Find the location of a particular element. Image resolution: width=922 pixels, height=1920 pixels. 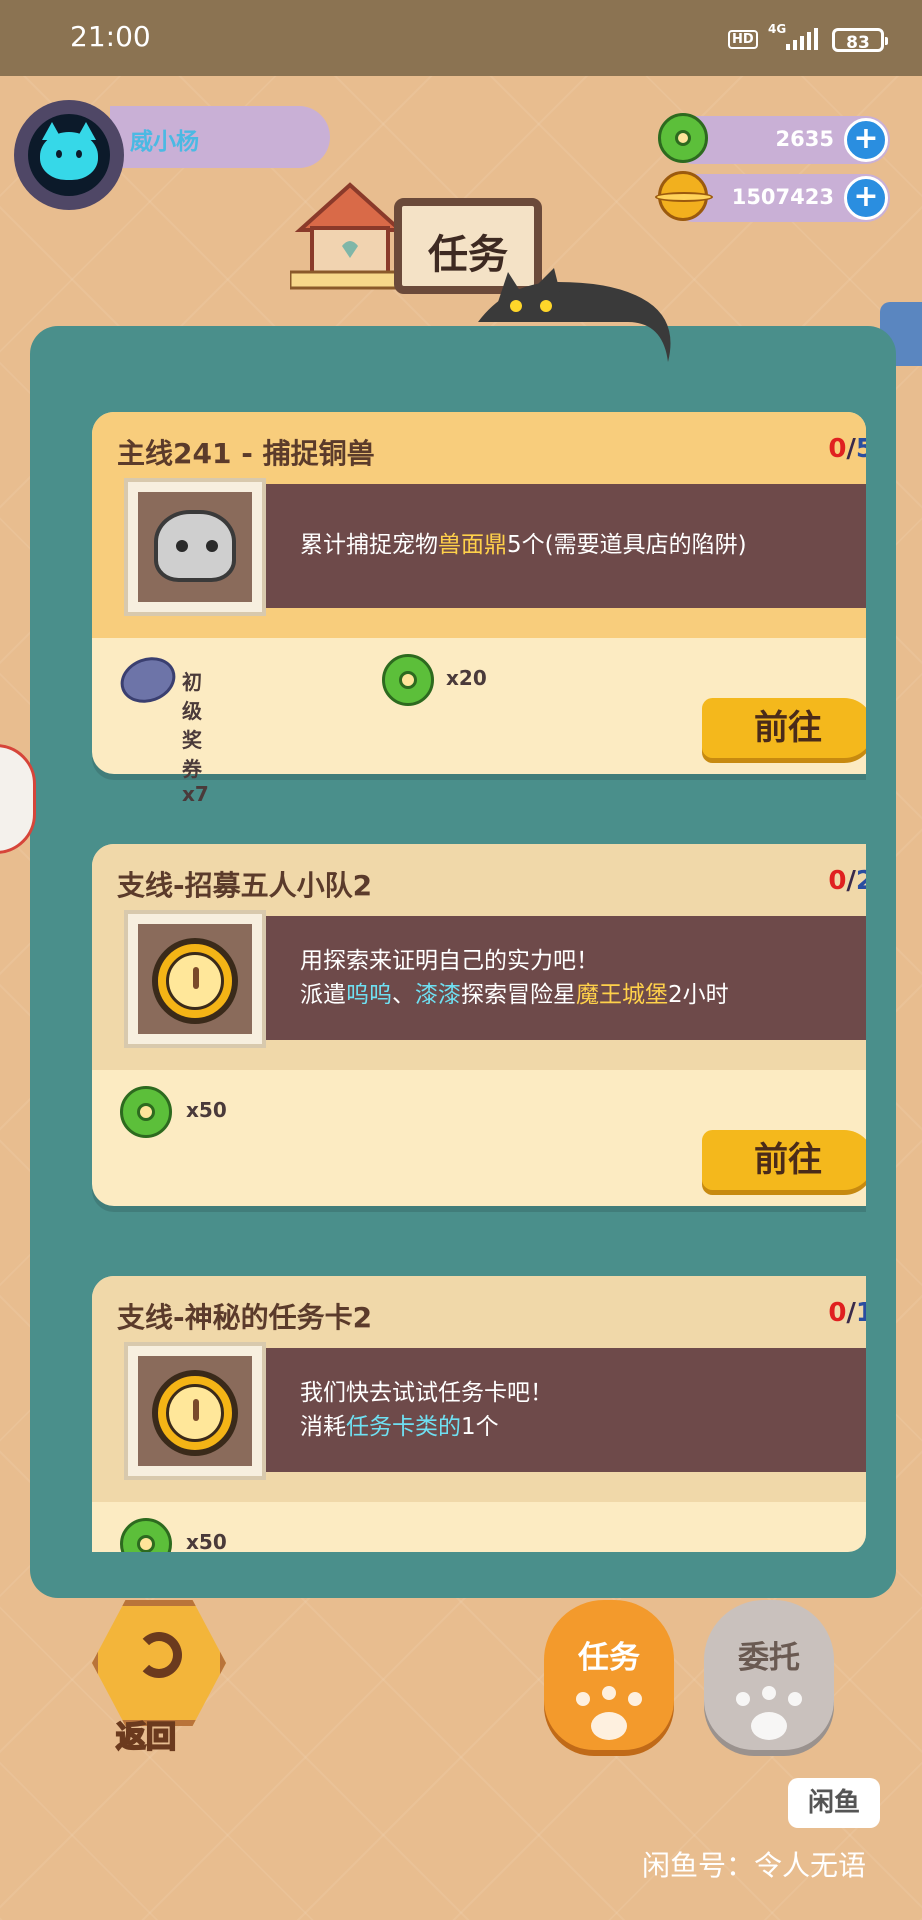

task-card: 支线-神秘的任务卡2 0/1 我们快去试试任务卡吧！ 消耗任务卡类的1个 x50 is located at coordinates (479, 1414).